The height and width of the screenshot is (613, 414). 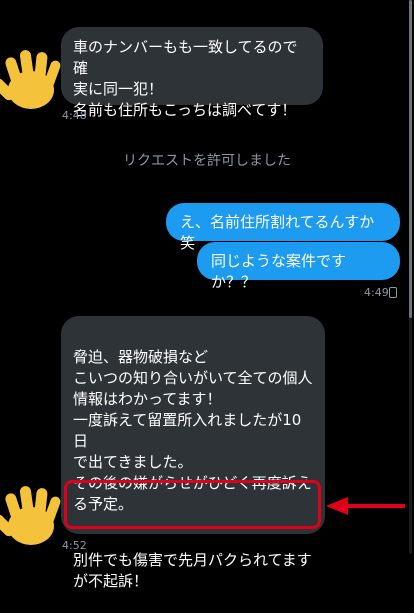 I want to click on outgoing-message: 同じような案件ですか？？, so click(x=298, y=266).